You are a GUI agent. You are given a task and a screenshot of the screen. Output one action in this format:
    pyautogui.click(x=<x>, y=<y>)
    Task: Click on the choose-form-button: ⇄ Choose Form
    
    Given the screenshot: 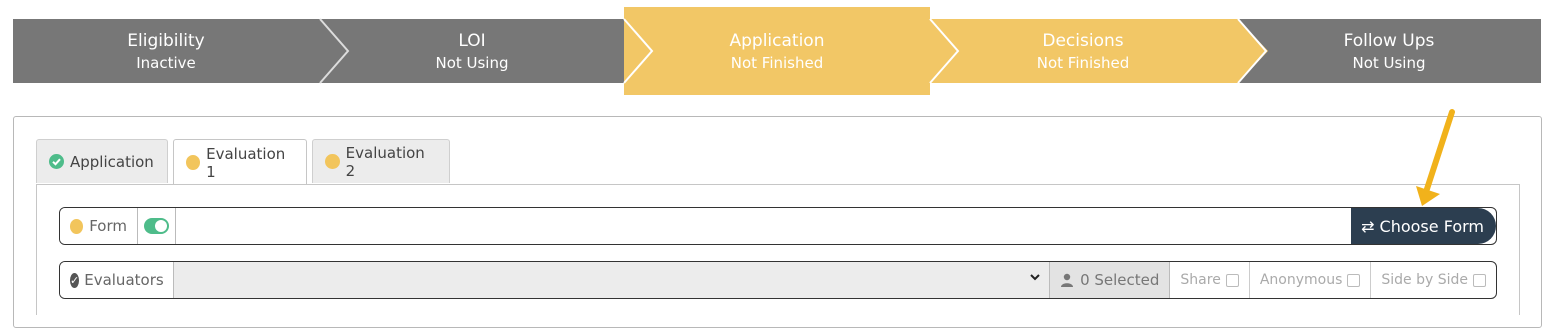 What is the action you would take?
    pyautogui.click(x=1423, y=226)
    